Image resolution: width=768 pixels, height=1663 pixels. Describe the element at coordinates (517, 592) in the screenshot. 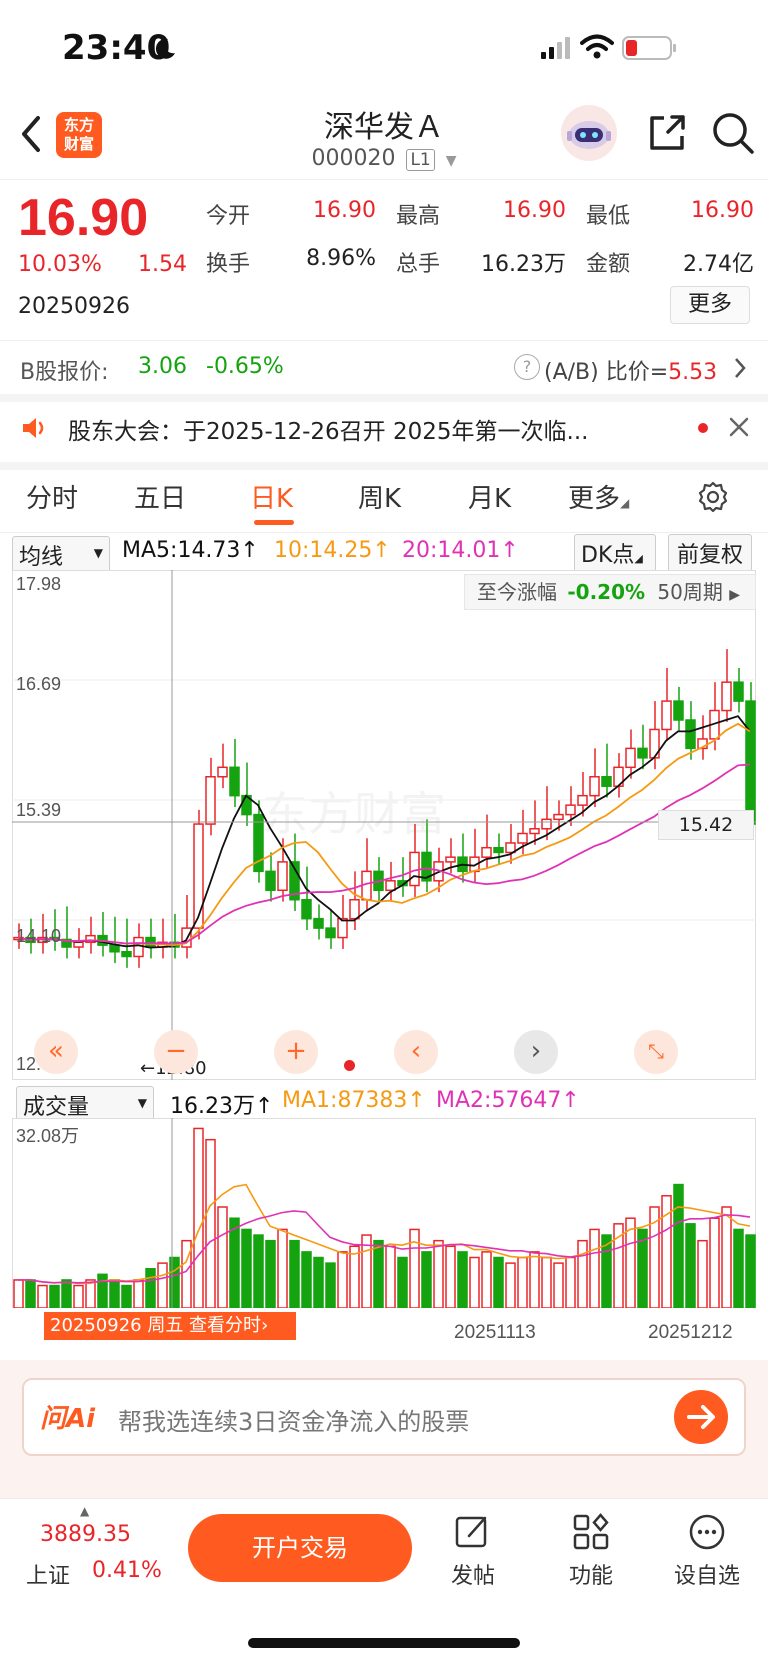

I see `period-change-label: 至今涨幅` at that location.